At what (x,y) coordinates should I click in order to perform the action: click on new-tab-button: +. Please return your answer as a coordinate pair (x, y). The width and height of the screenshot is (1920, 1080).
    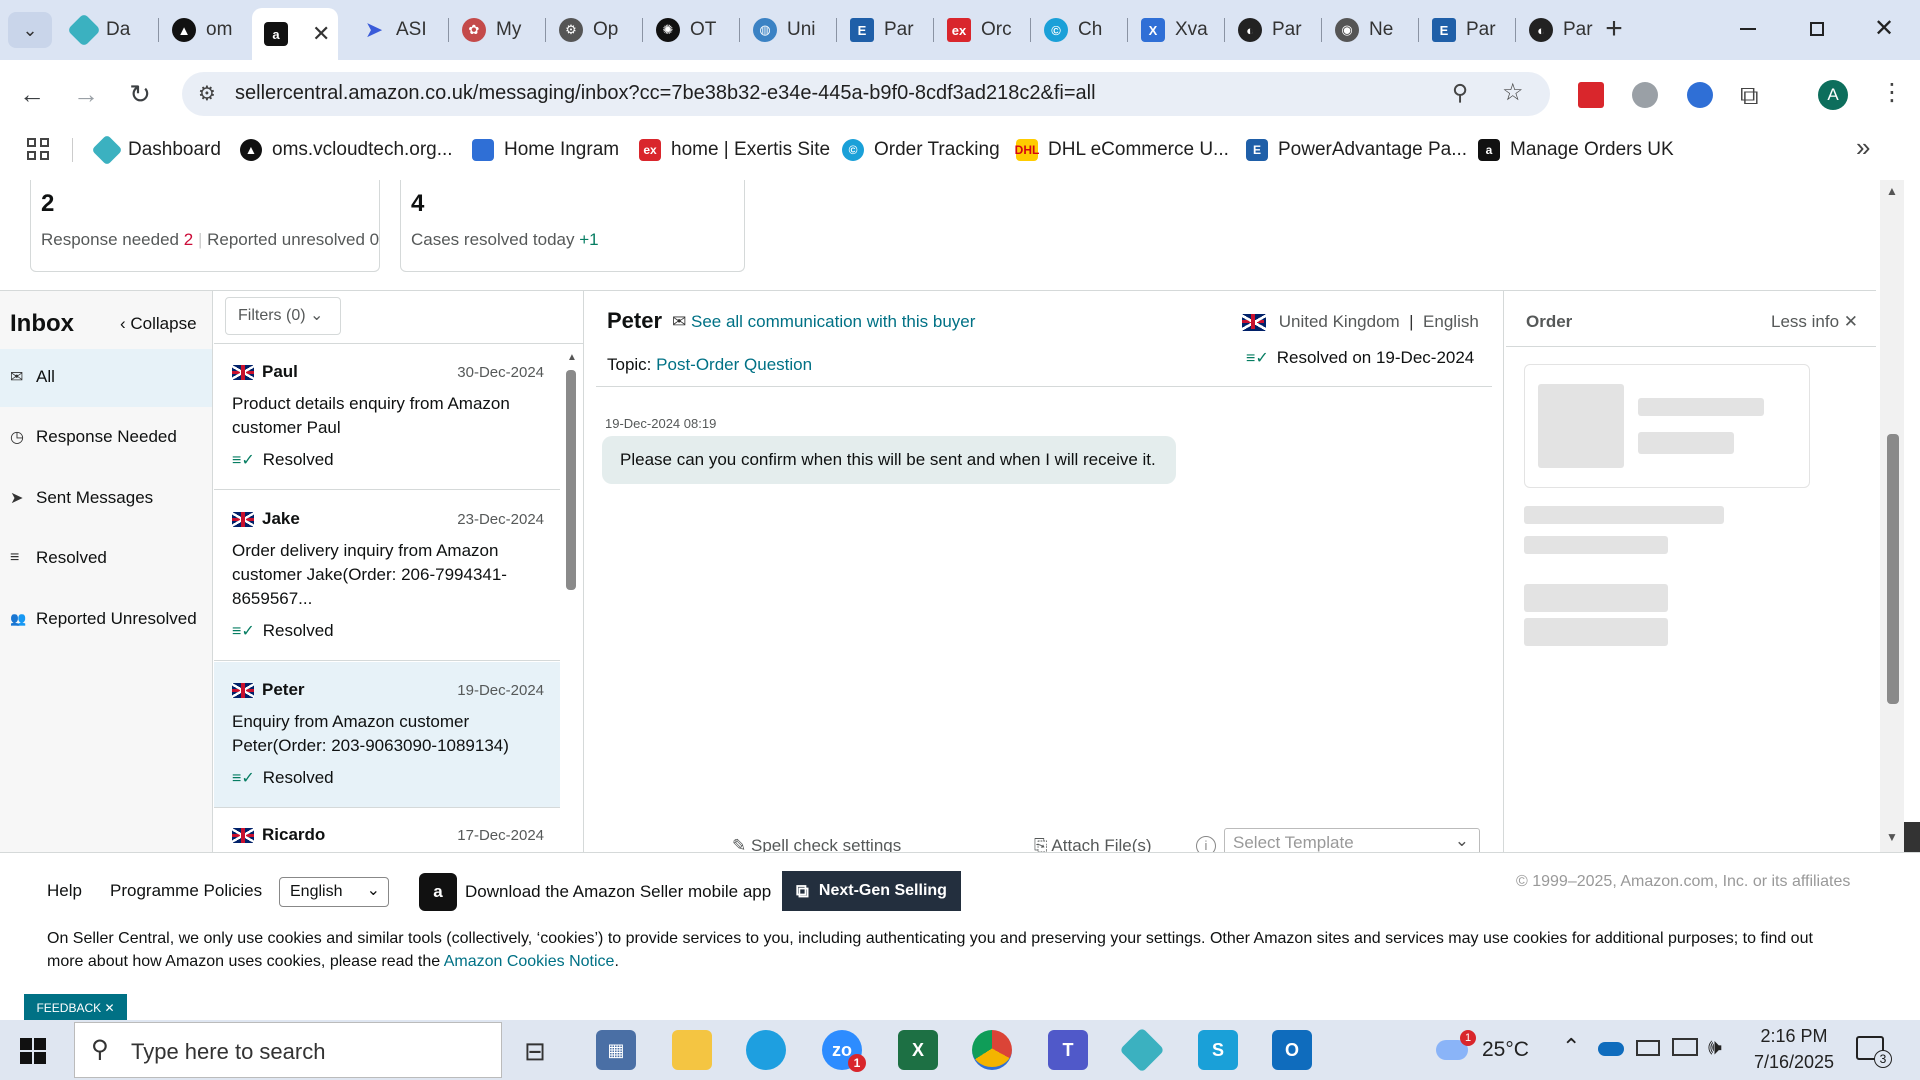
    Looking at the image, I should click on (1614, 30).